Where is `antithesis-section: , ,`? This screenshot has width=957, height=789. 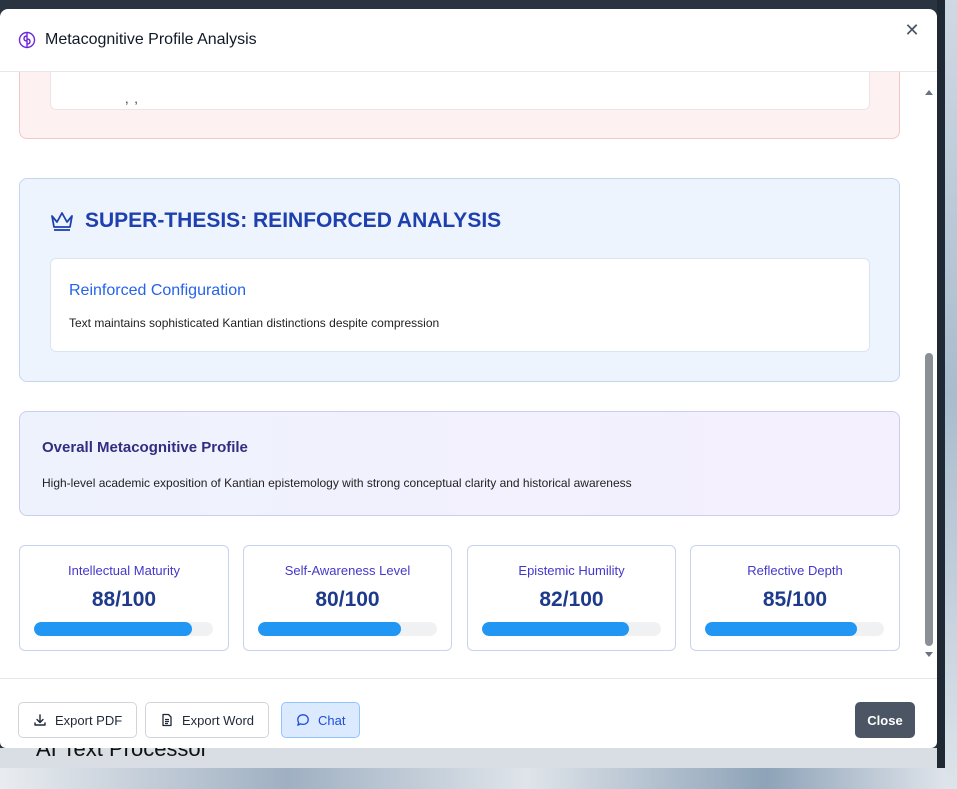
antithesis-section: , , is located at coordinates (459, 105).